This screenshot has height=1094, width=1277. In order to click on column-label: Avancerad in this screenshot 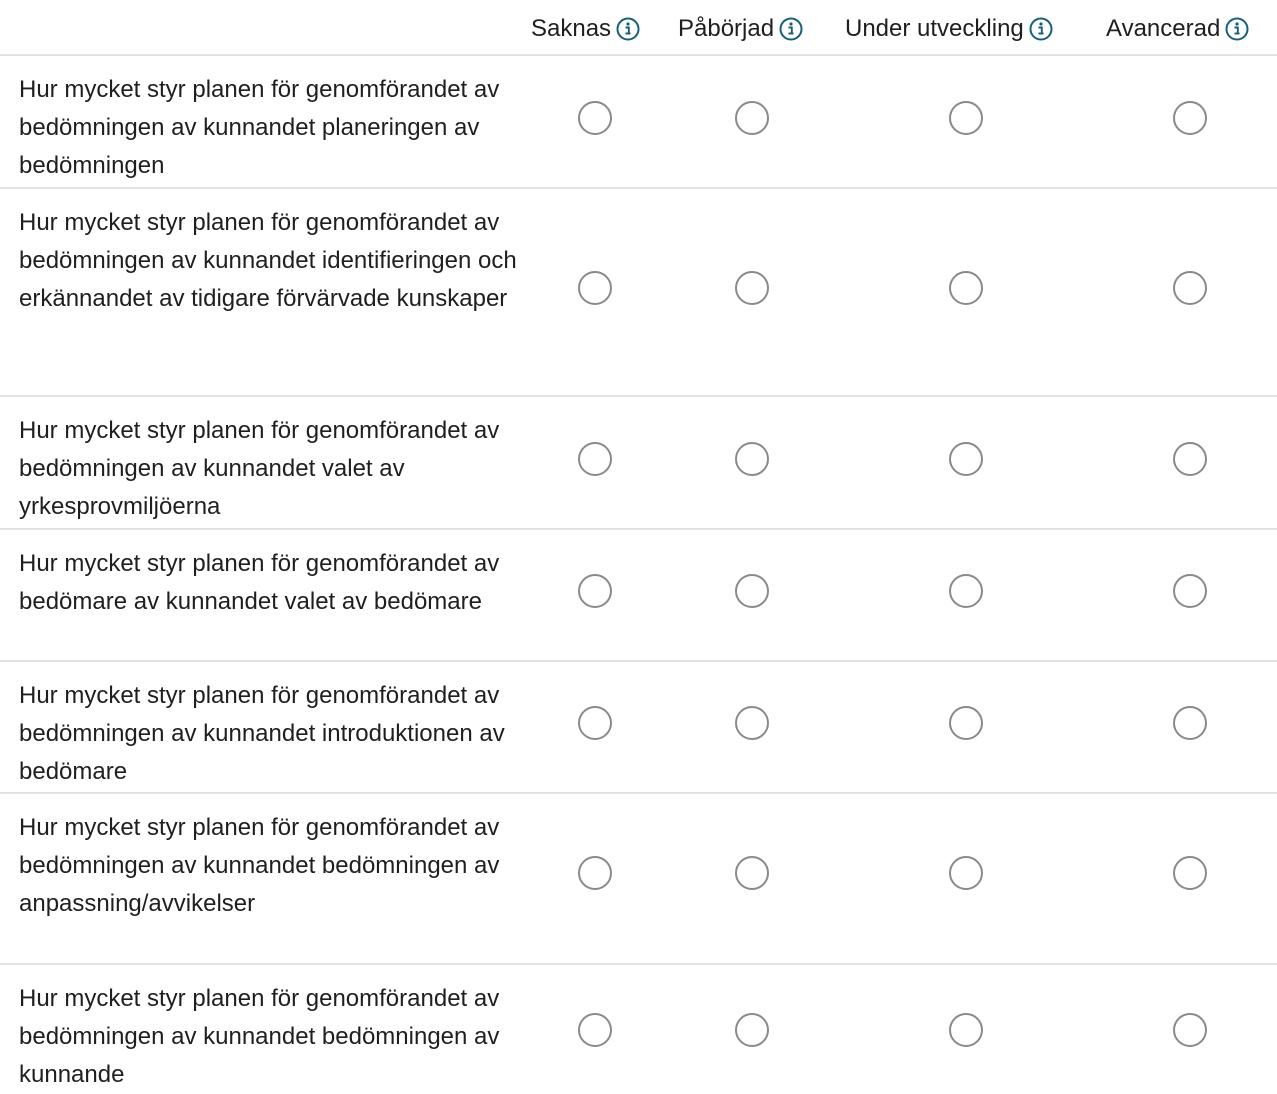, I will do `click(1163, 28)`.